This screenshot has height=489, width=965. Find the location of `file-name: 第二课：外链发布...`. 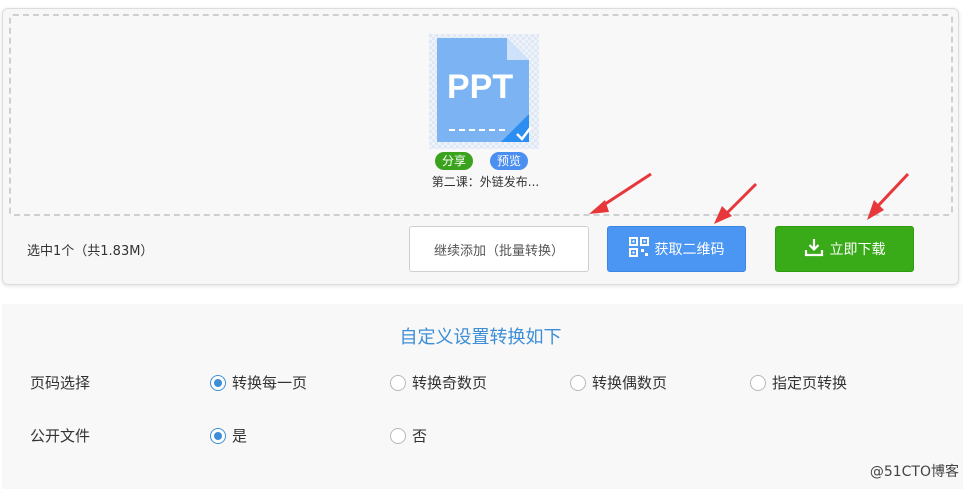

file-name: 第二课：外链发布... is located at coordinates (485, 182).